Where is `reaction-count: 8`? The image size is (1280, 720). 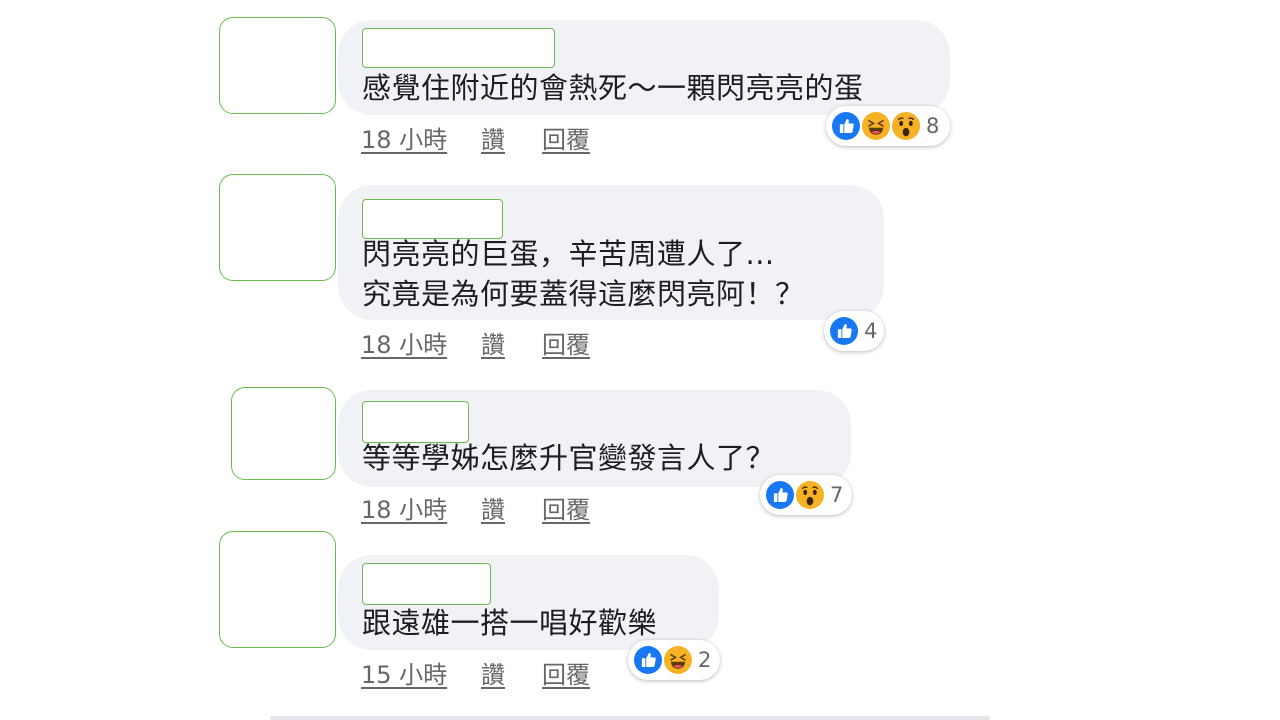
reaction-count: 8 is located at coordinates (933, 126).